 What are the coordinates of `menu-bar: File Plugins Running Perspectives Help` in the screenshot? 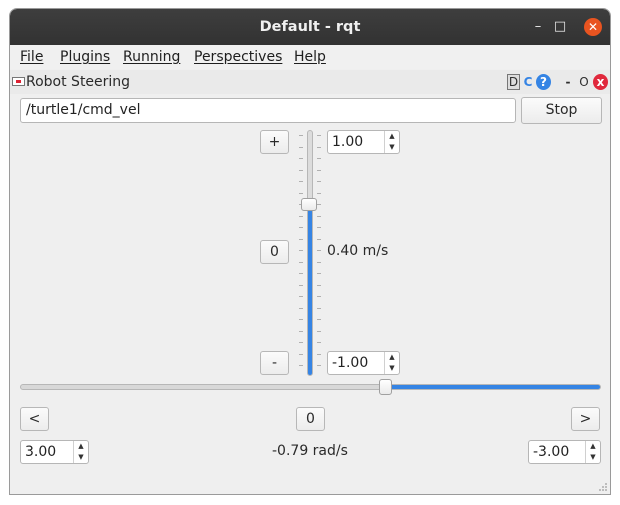 It's located at (310, 57).